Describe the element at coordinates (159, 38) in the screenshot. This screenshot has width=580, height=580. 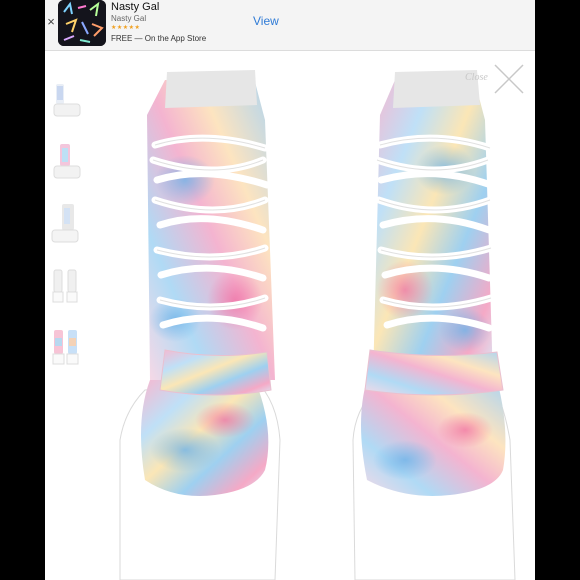
I see `app-price: FREE — On the App Store` at that location.